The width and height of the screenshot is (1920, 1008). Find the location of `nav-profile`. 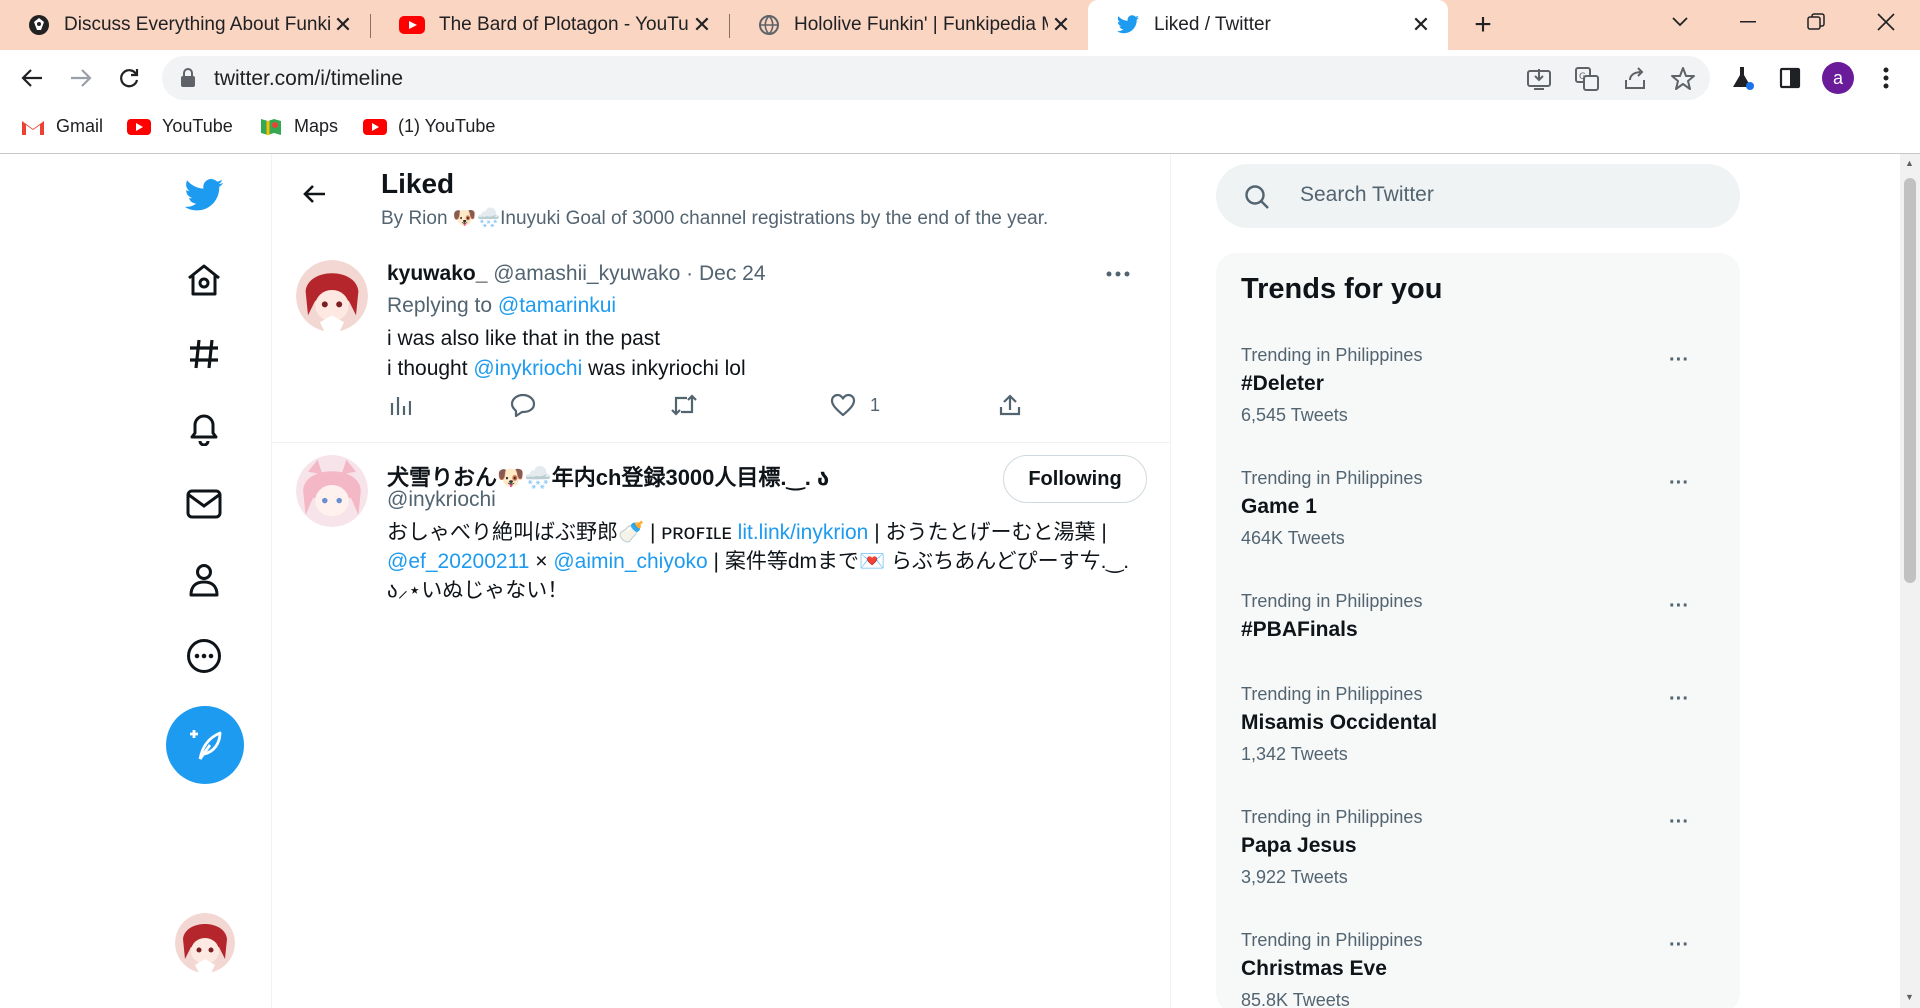

nav-profile is located at coordinates (204, 580).